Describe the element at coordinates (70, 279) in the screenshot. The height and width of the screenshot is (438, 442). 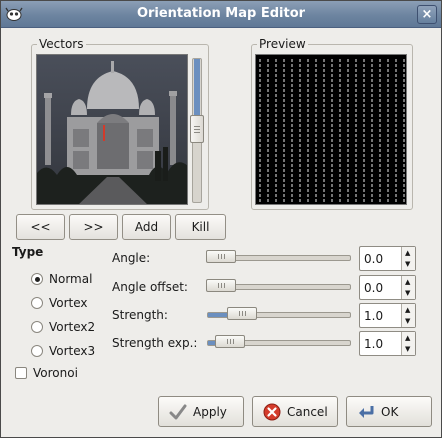
I see `radio-normal-label: Normal` at that location.